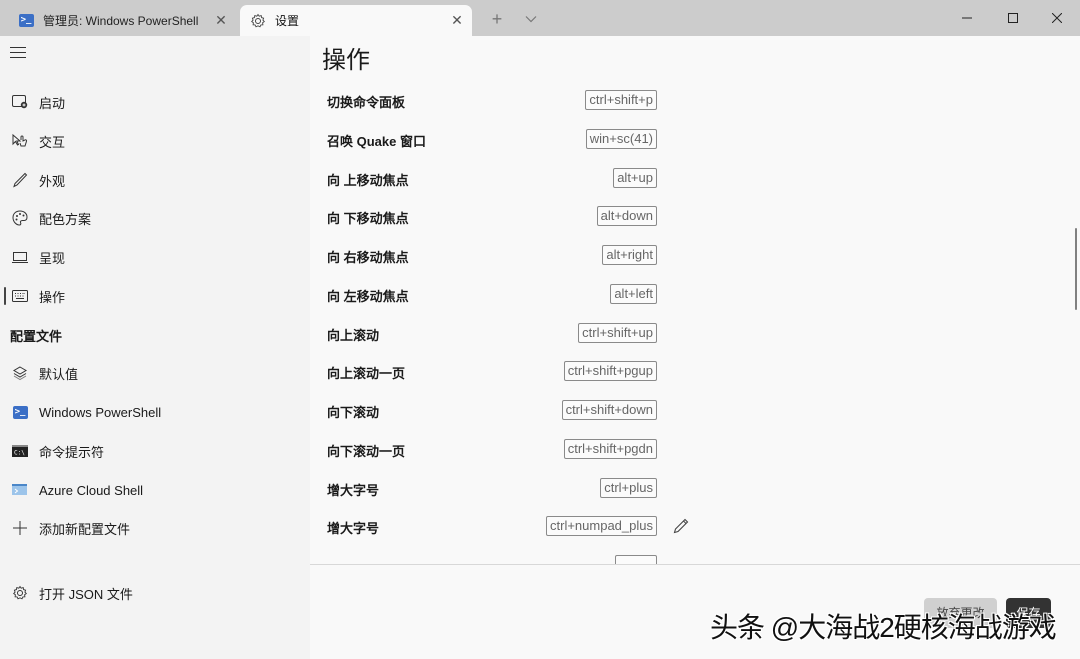 The height and width of the screenshot is (659, 1080). What do you see at coordinates (150, 257) in the screenshot?
I see `sidebar-item-rendering: 呈现` at bounding box center [150, 257].